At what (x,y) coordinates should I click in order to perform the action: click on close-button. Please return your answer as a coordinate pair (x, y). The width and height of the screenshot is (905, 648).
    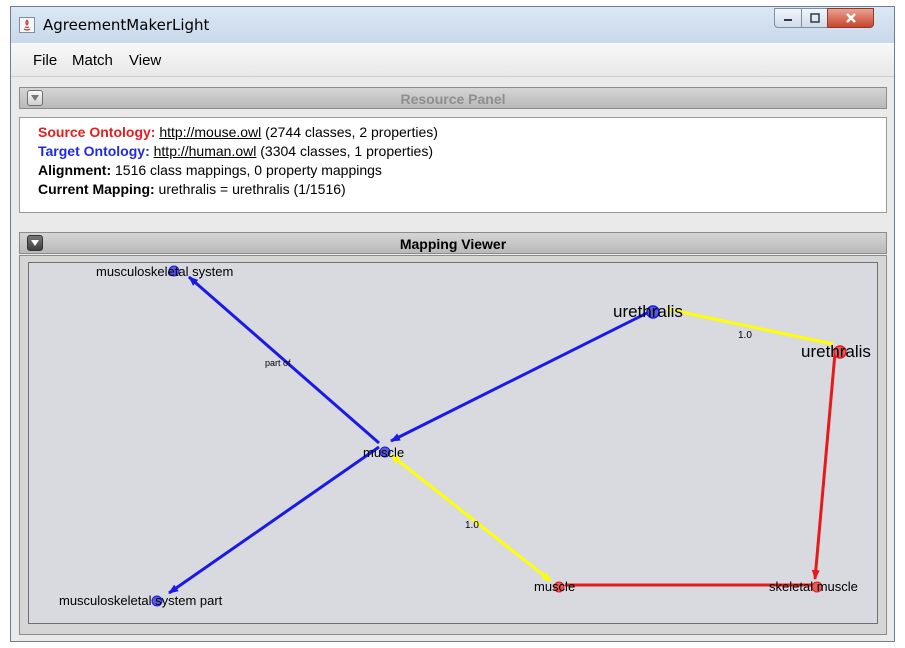
    Looking at the image, I should click on (850, 18).